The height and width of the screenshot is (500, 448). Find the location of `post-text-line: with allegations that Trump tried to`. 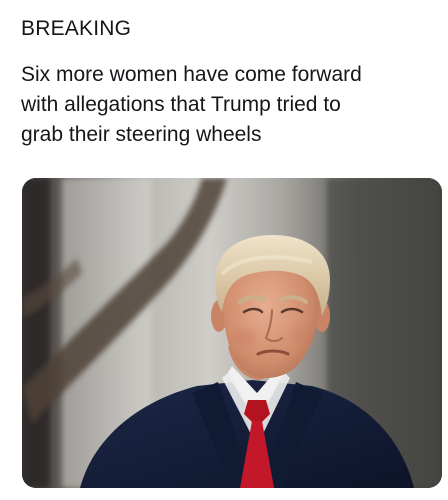

post-text-line: with allegations that Trump tried to is located at coordinates (181, 104).